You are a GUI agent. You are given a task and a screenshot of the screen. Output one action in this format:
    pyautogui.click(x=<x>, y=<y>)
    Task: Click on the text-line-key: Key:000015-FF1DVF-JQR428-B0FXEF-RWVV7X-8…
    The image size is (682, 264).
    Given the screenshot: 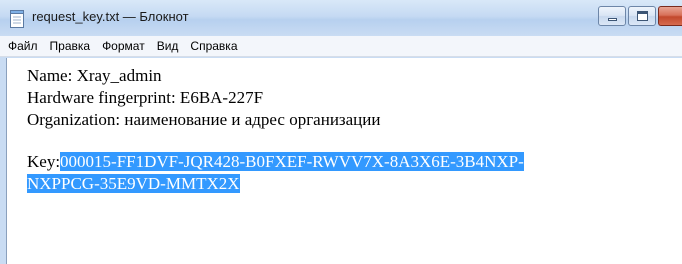 What is the action you would take?
    pyautogui.click(x=354, y=162)
    